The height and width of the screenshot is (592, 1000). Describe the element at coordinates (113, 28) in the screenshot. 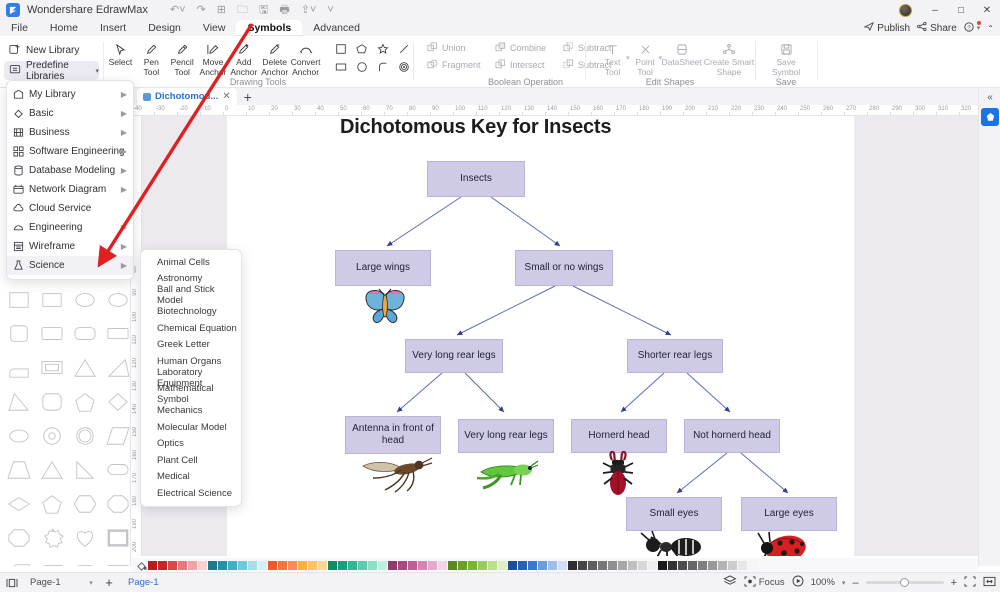

I see `menu-tab-insert: Insert` at that location.